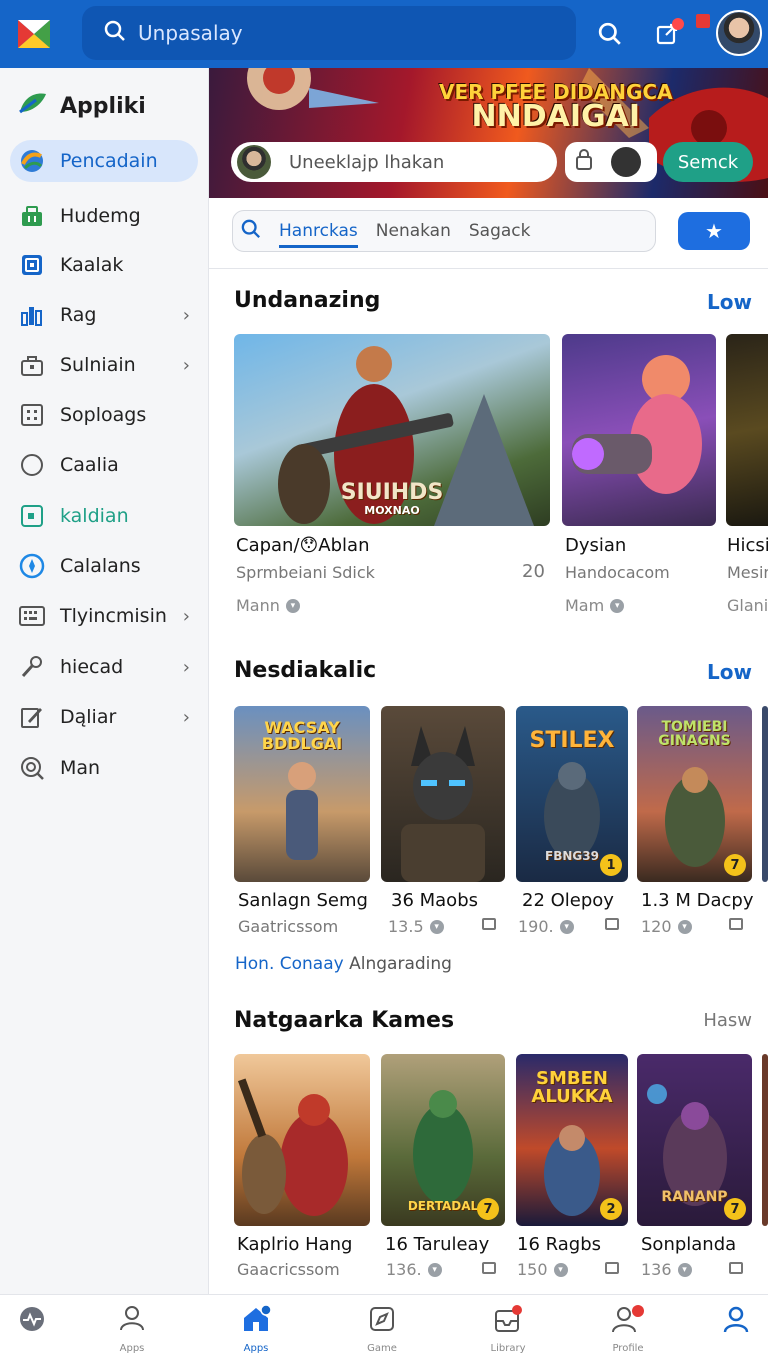 This screenshot has width=768, height=1354. What do you see at coordinates (735, 1209) in the screenshot?
I see `rank-badge: 7` at bounding box center [735, 1209].